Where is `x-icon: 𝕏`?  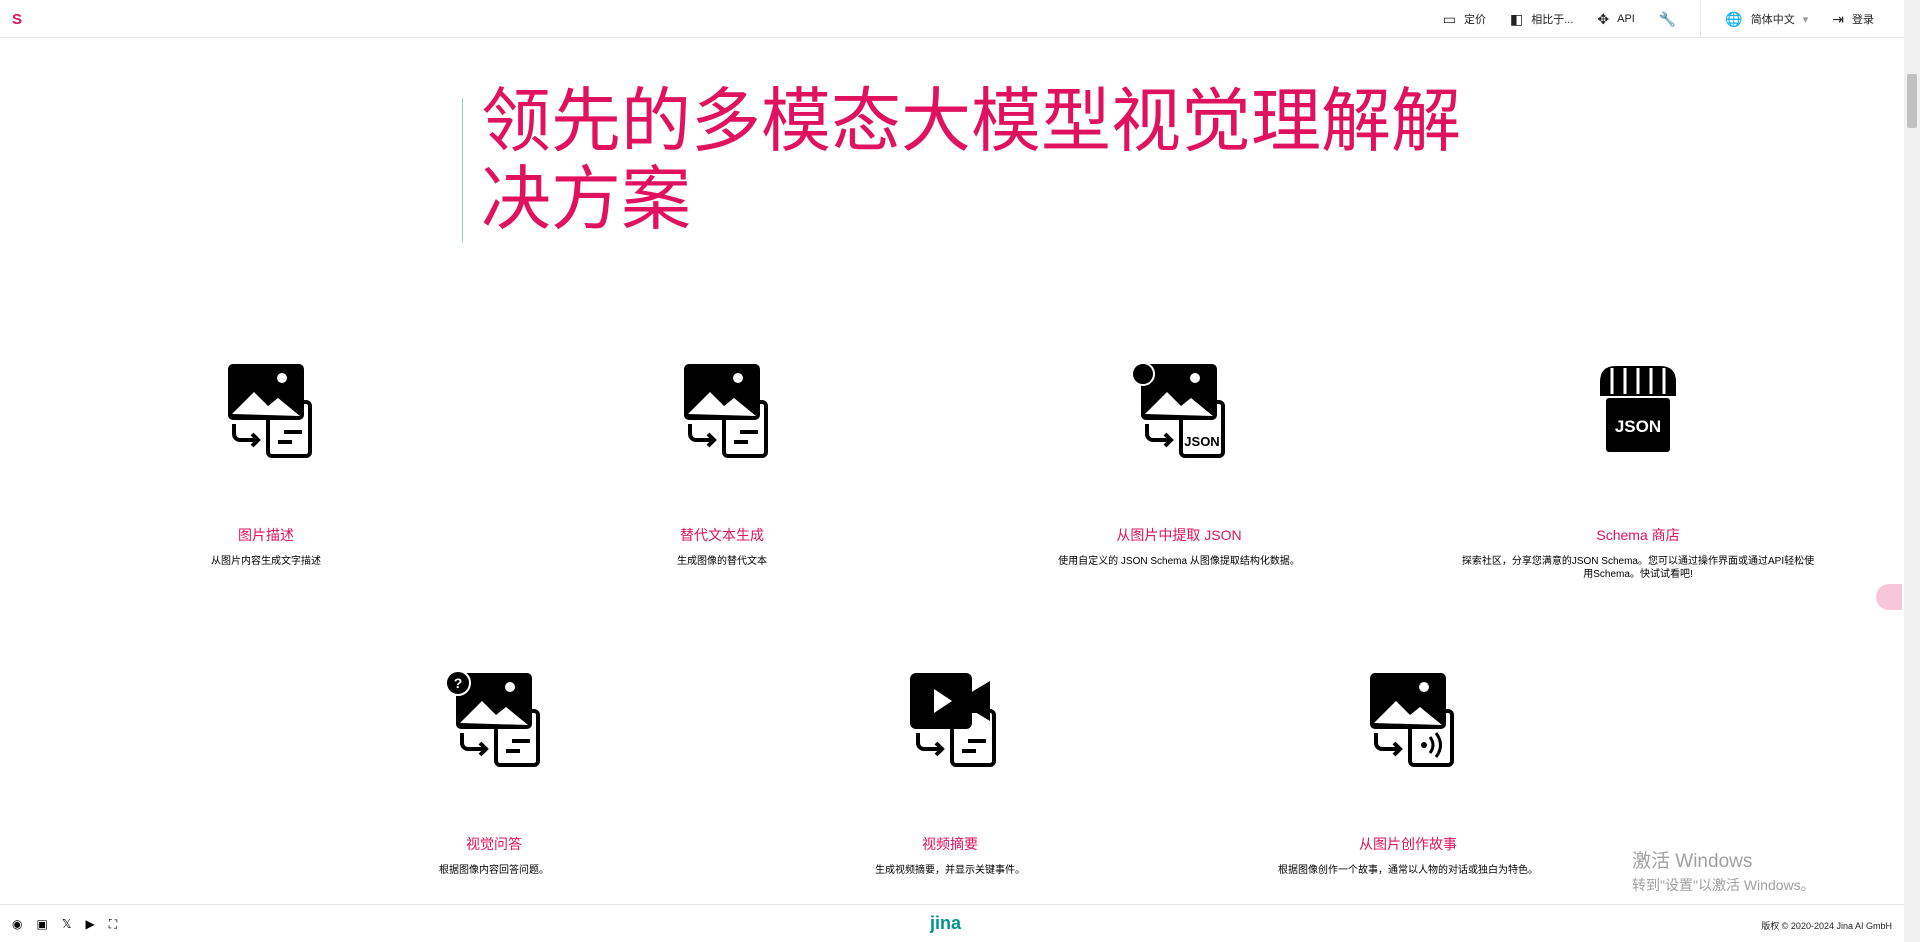
x-icon: 𝕏 is located at coordinates (67, 924).